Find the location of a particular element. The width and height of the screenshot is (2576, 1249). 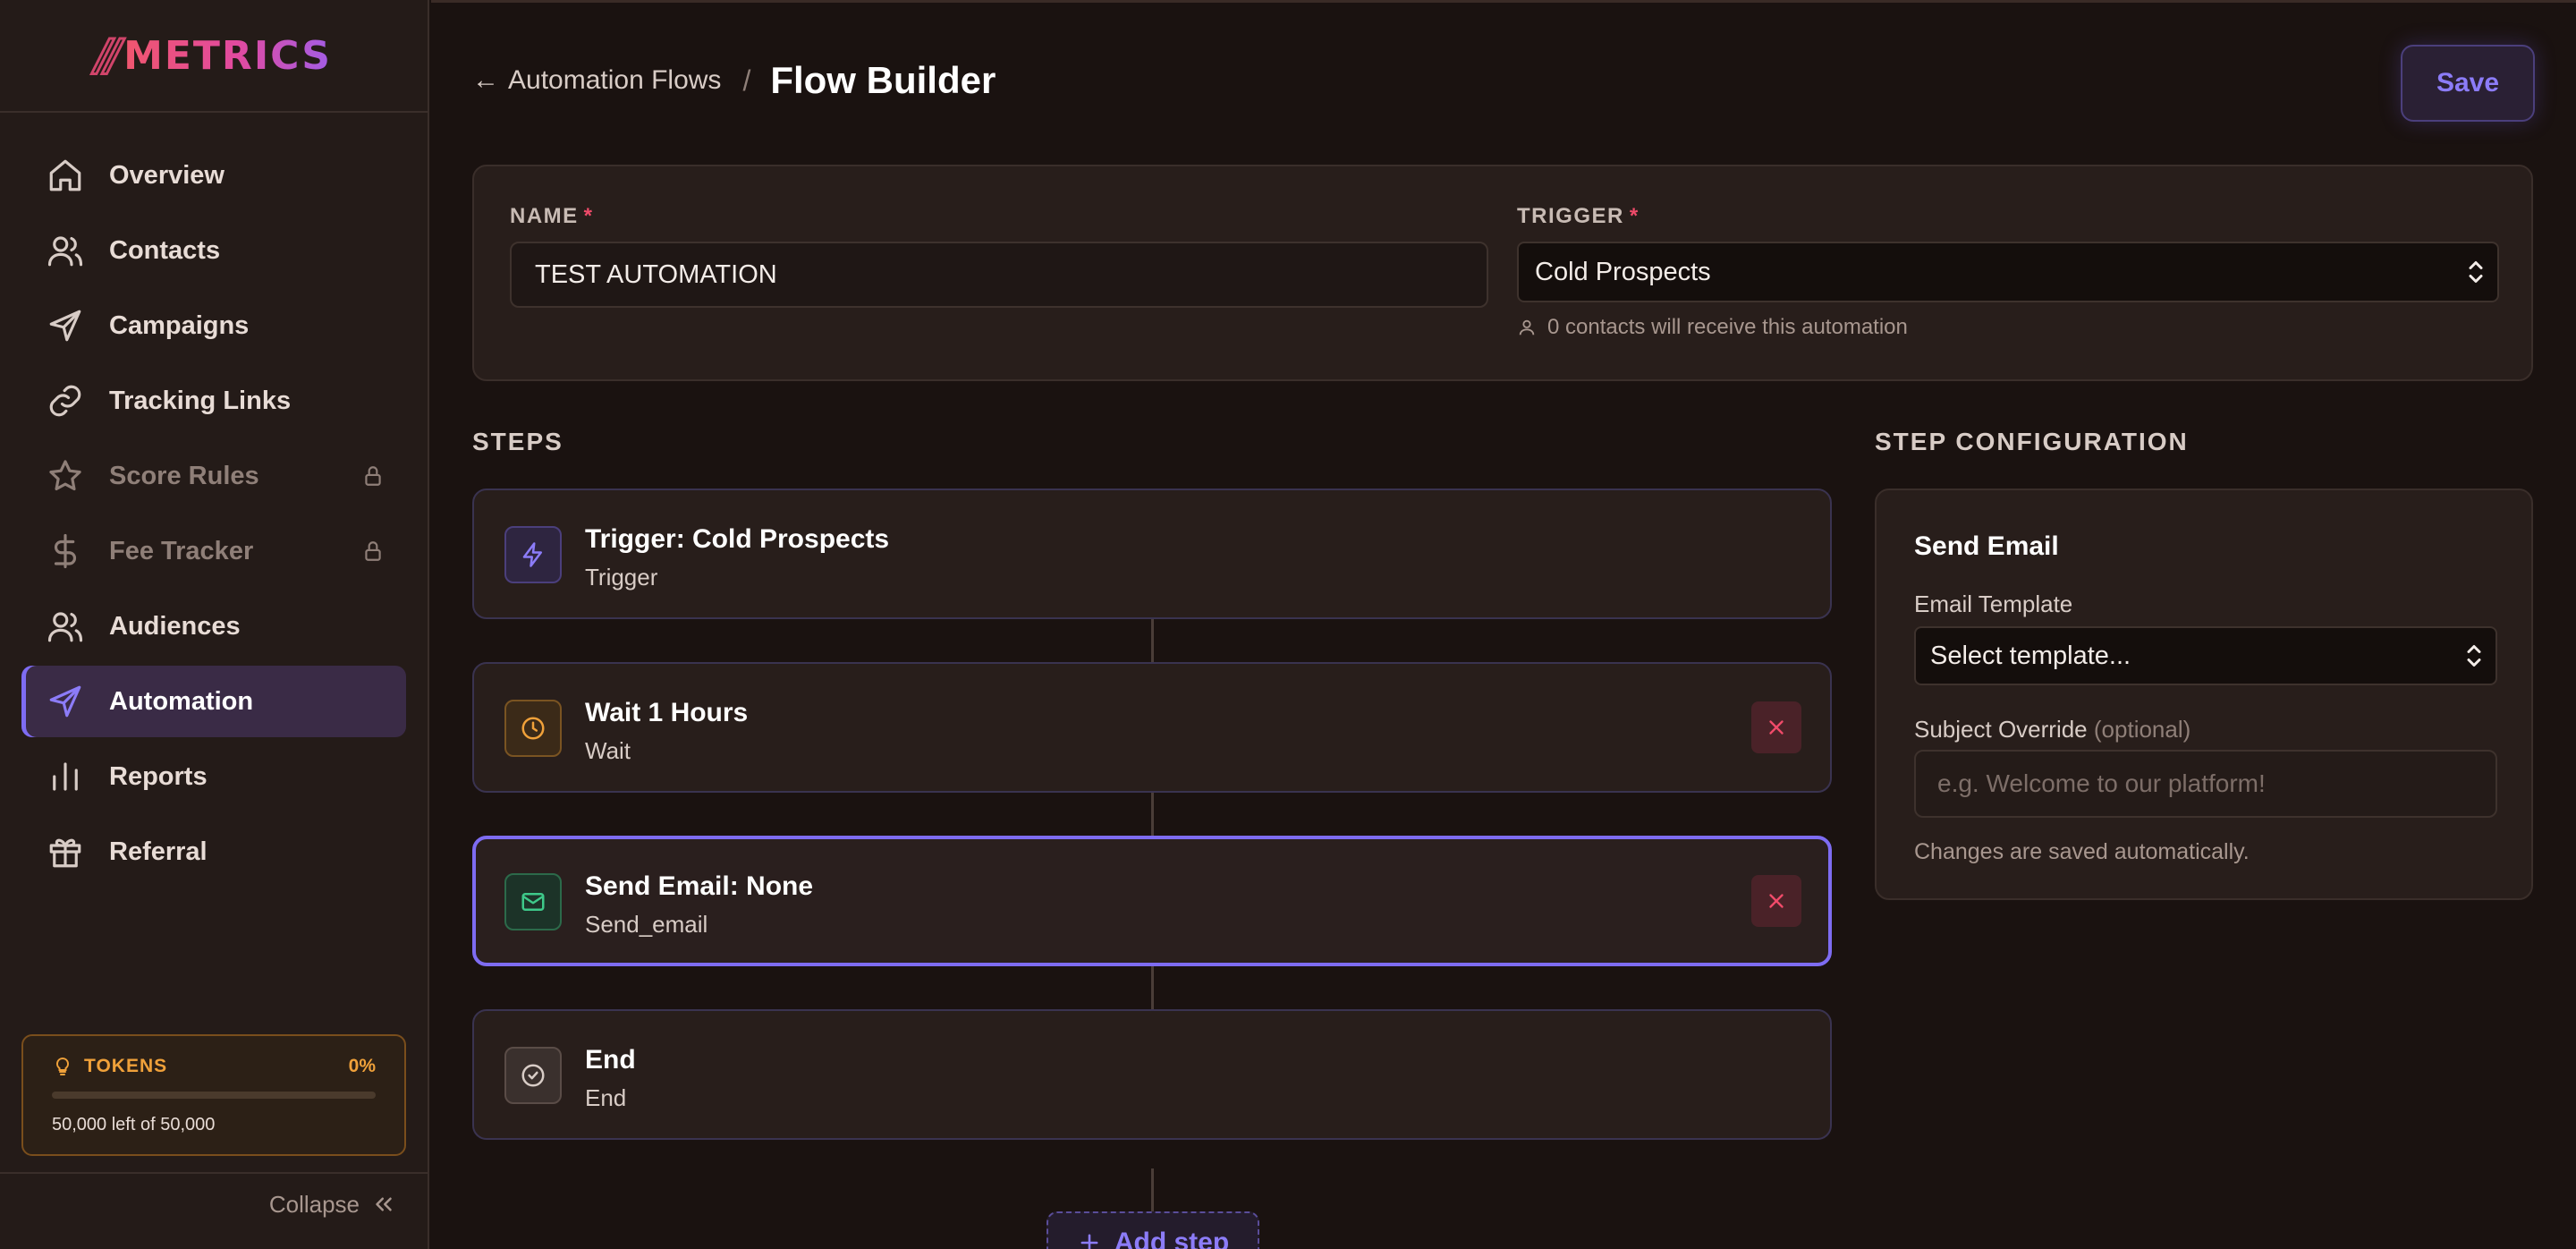

mail-icon is located at coordinates (533, 902).